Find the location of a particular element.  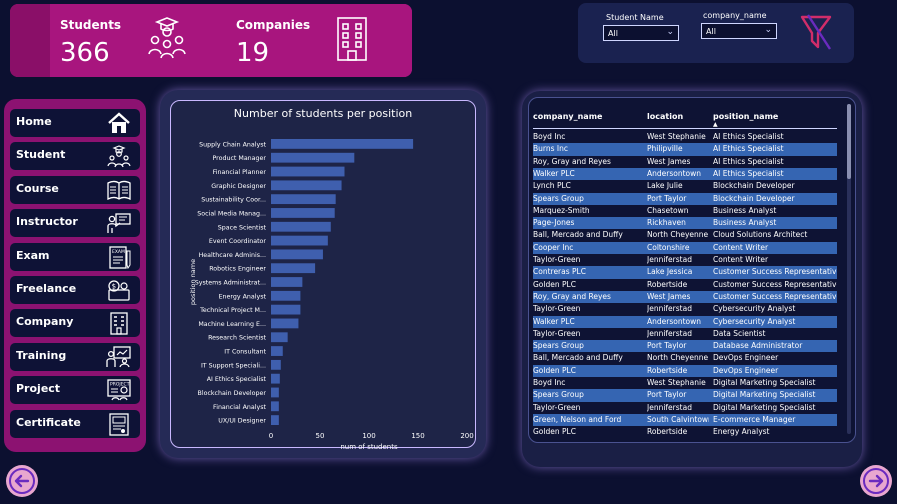

y-tick-label: Financial Planner is located at coordinates (240, 172).